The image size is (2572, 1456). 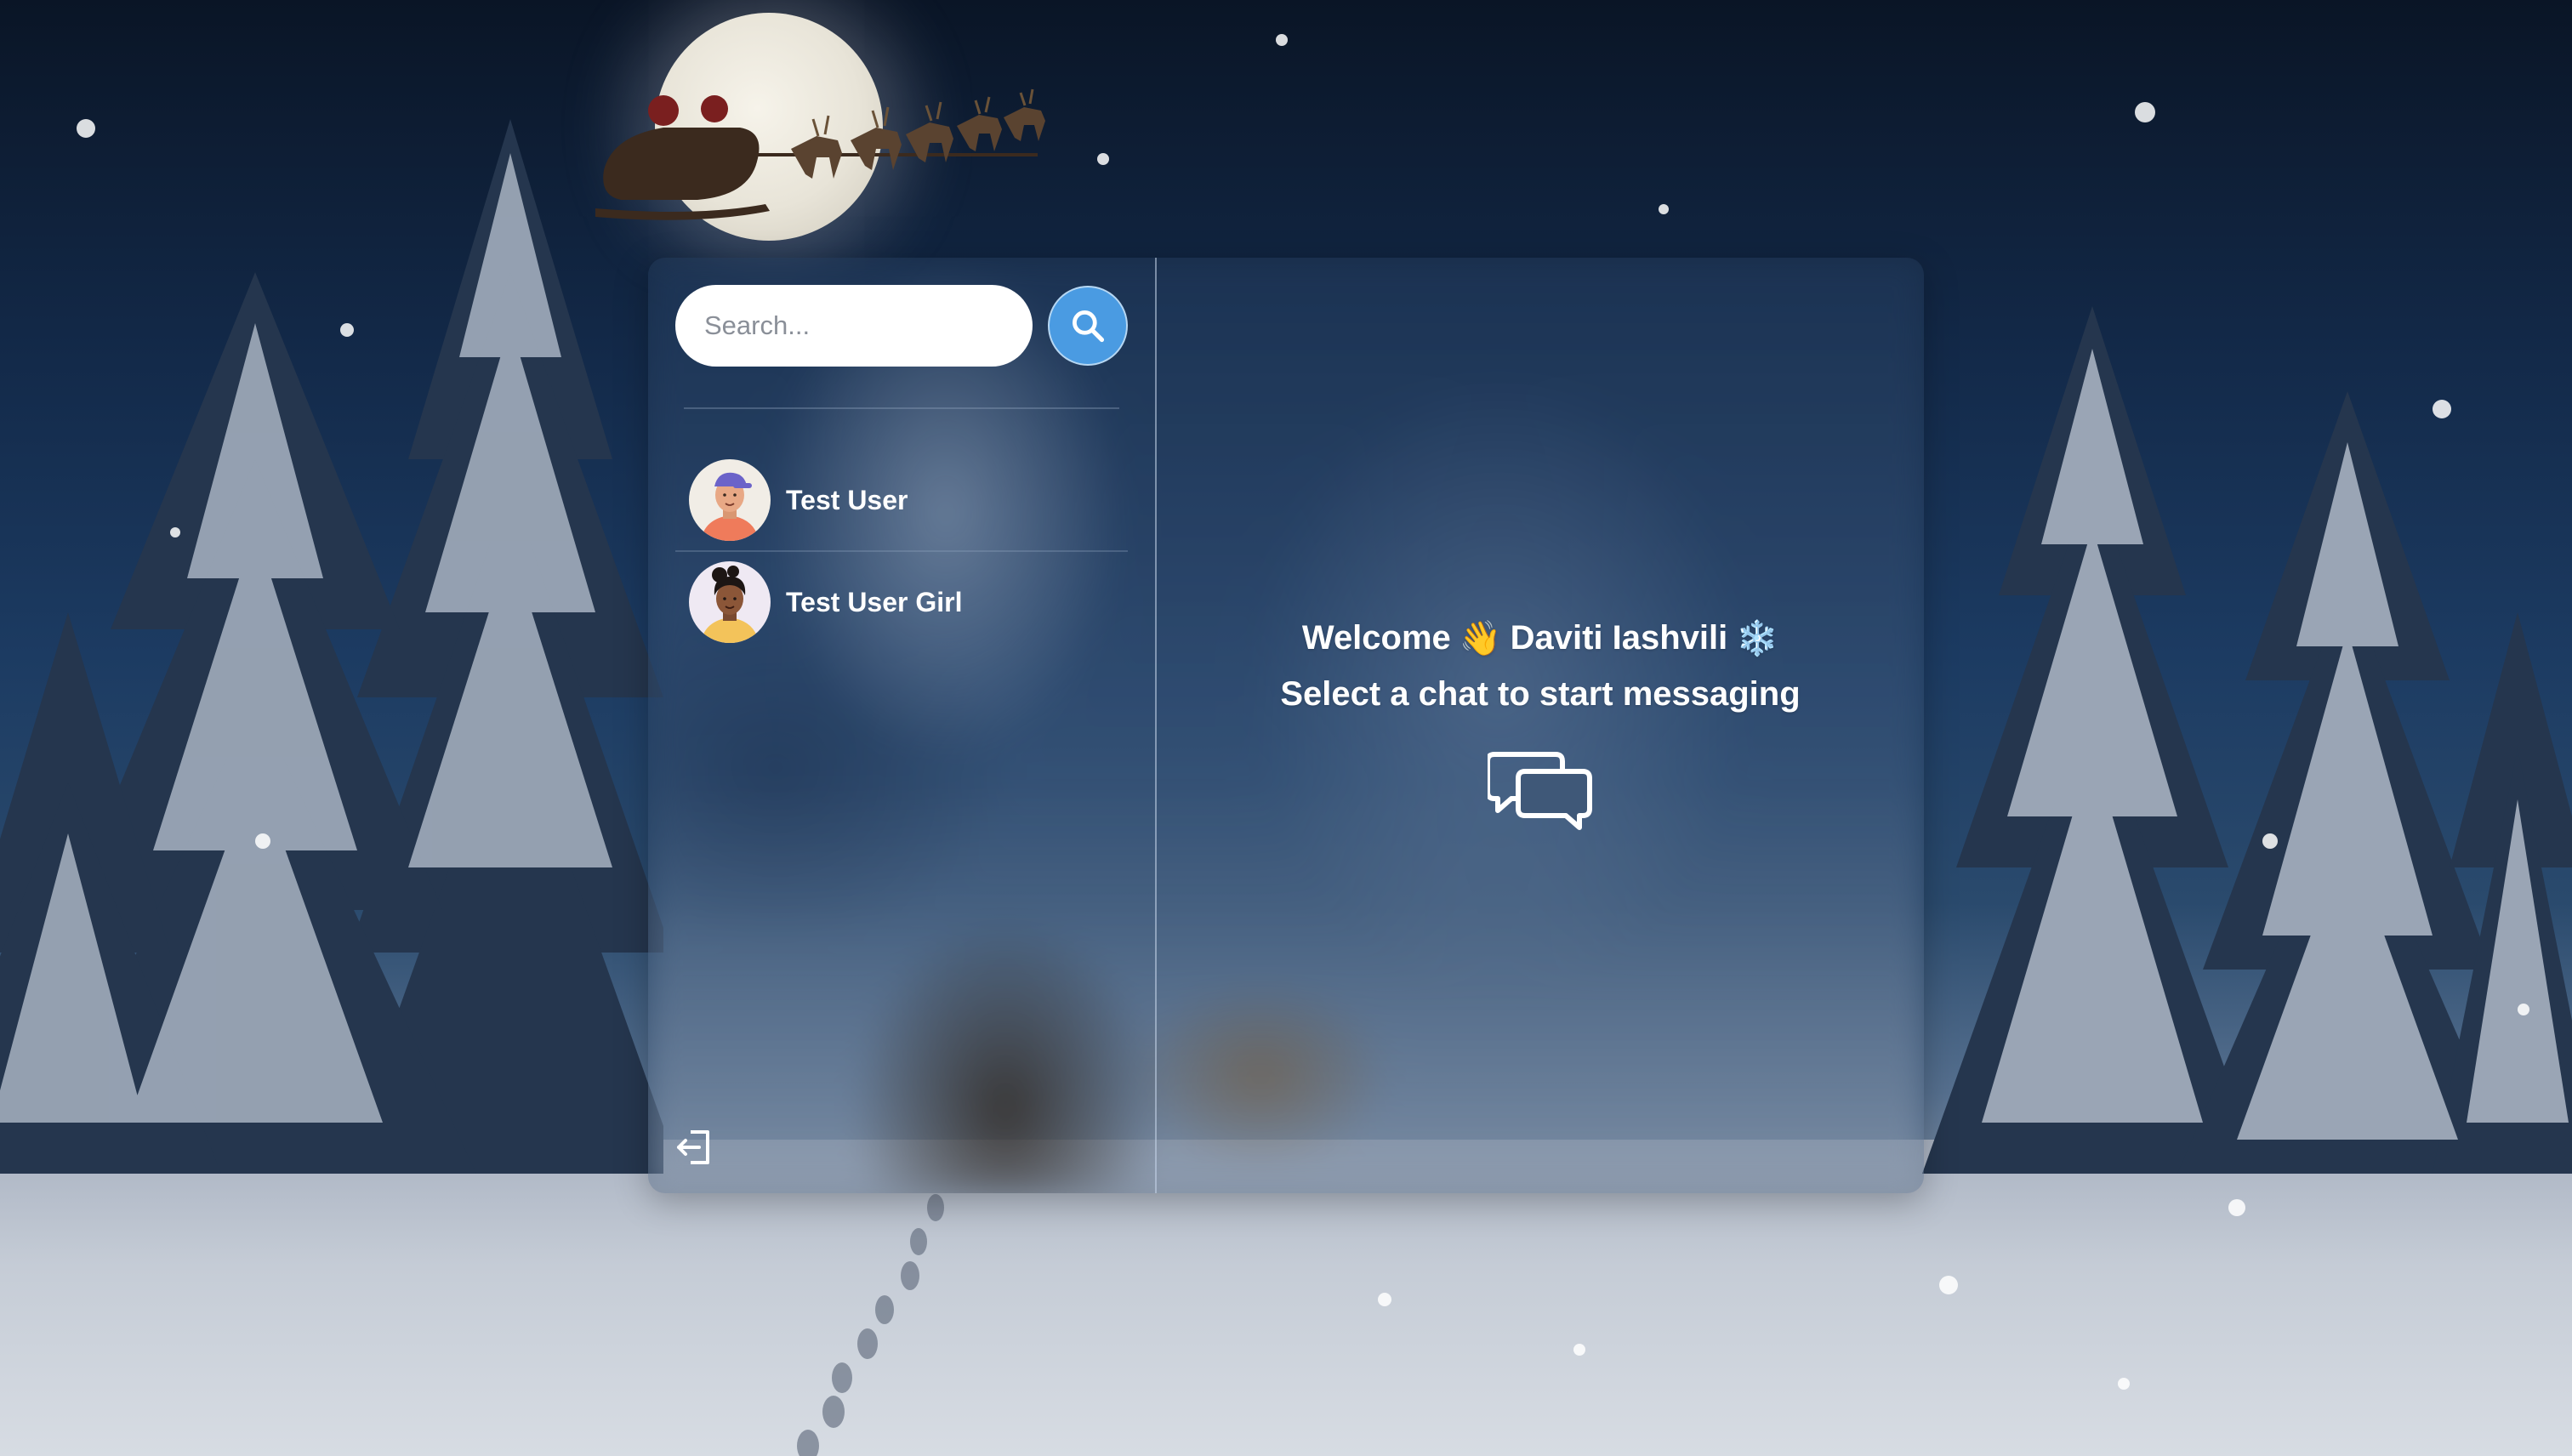 What do you see at coordinates (1376, 638) in the screenshot?
I see `welcome-prefix: Welcome` at bounding box center [1376, 638].